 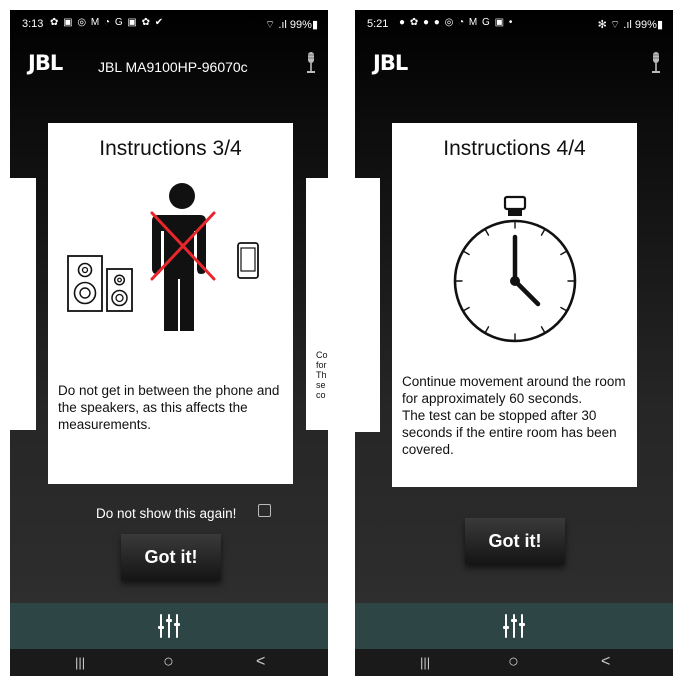 I want to click on app-bar: JBL JBL MA9100HP-96070c, so click(x=169, y=63).